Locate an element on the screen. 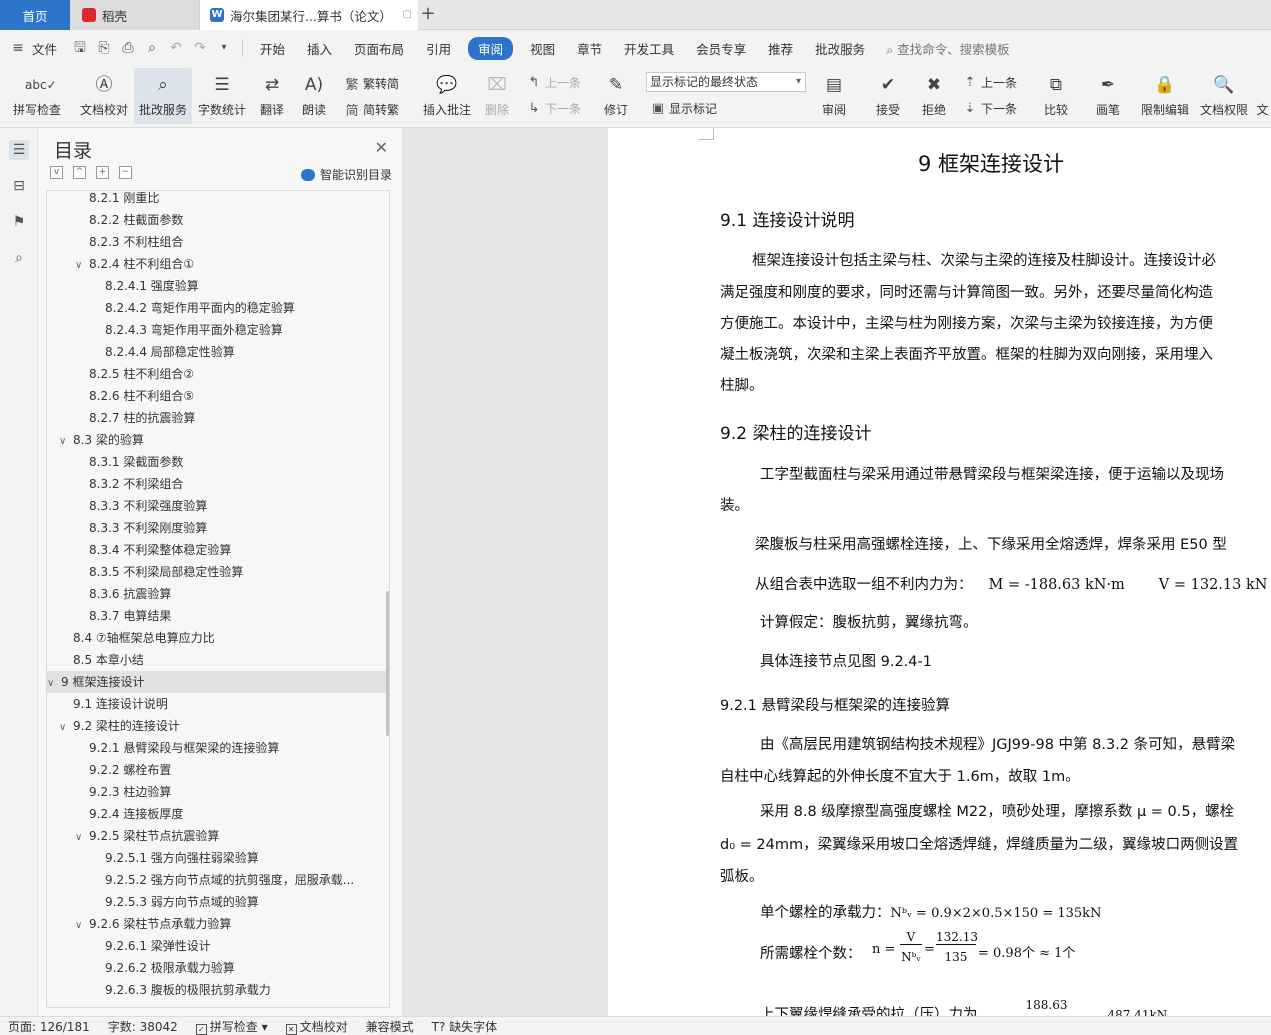 This screenshot has height=1035, width=1271. toc-item: 9.2.5.3 弱方向节点域的验算 is located at coordinates (217, 902).